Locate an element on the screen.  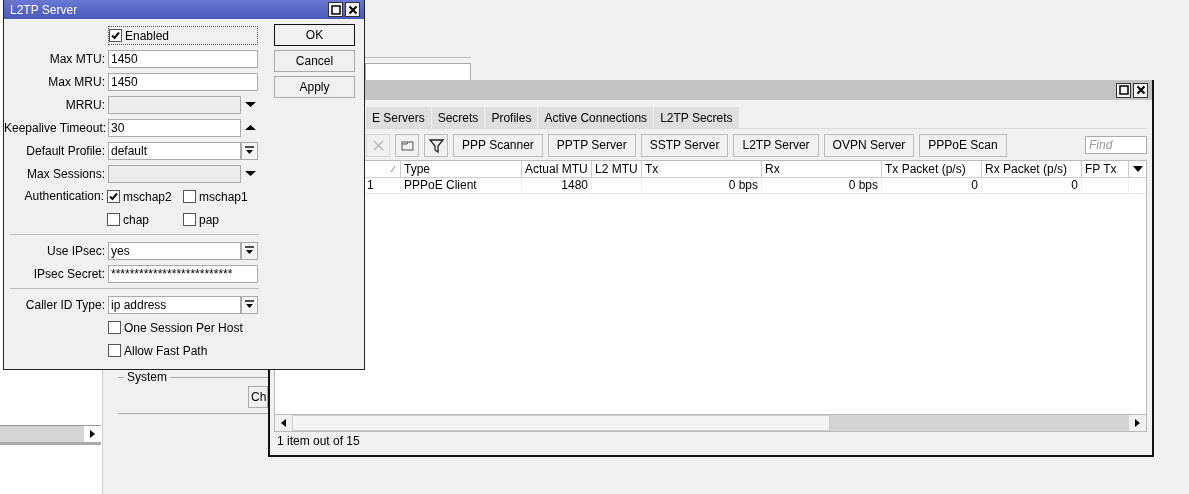
checkbox-label: mschap1 is located at coordinates (223, 196).